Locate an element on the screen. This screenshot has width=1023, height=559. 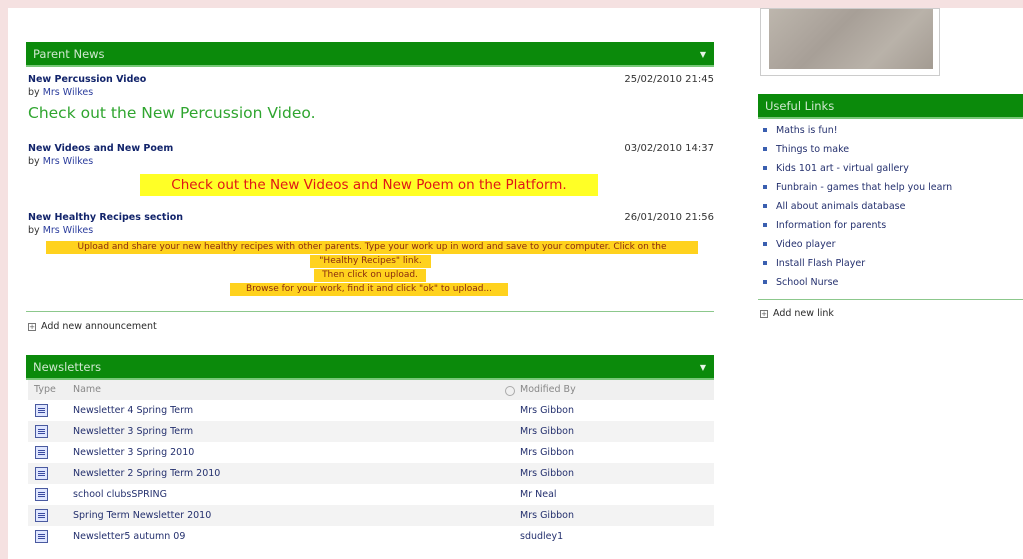
news-item-date: 26/01/2010 21:56 is located at coordinates (669, 217).